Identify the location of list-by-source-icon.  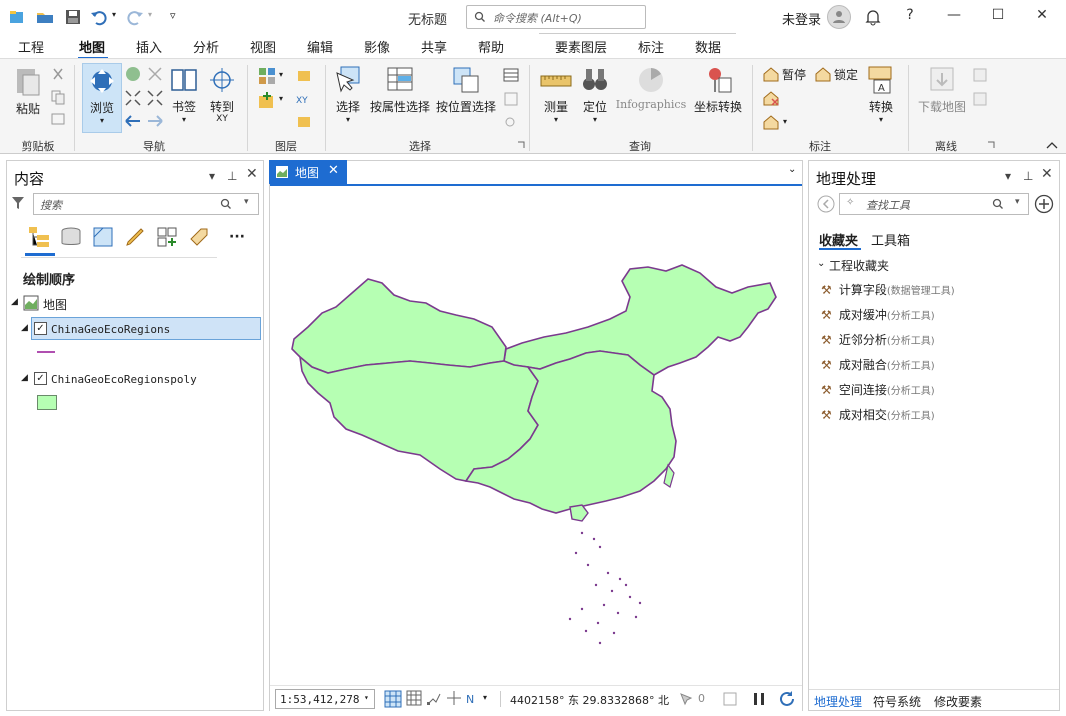
(71, 237).